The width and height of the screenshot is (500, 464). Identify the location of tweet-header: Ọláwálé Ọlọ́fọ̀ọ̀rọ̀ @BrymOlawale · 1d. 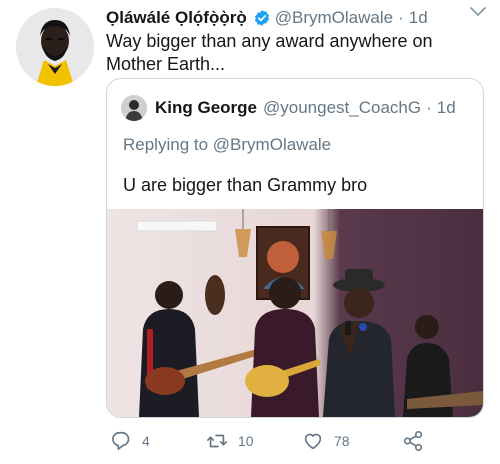
(298, 18).